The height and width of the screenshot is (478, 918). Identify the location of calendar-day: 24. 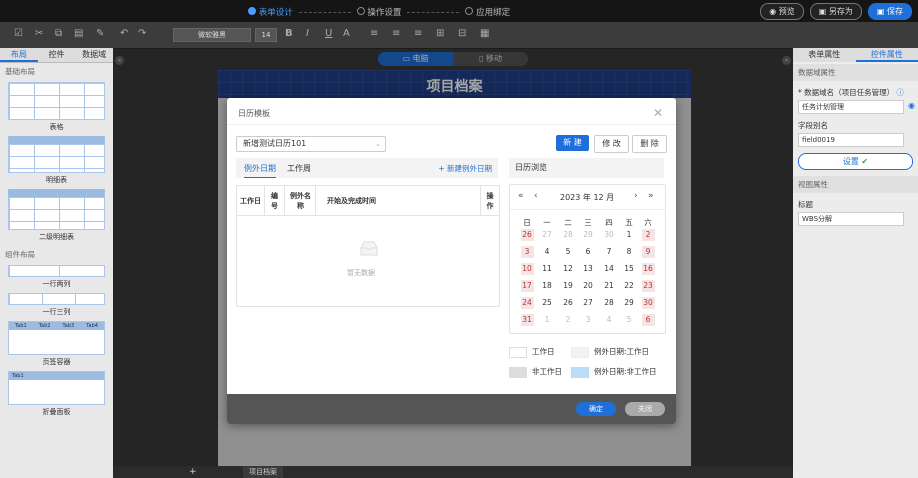
(527, 303).